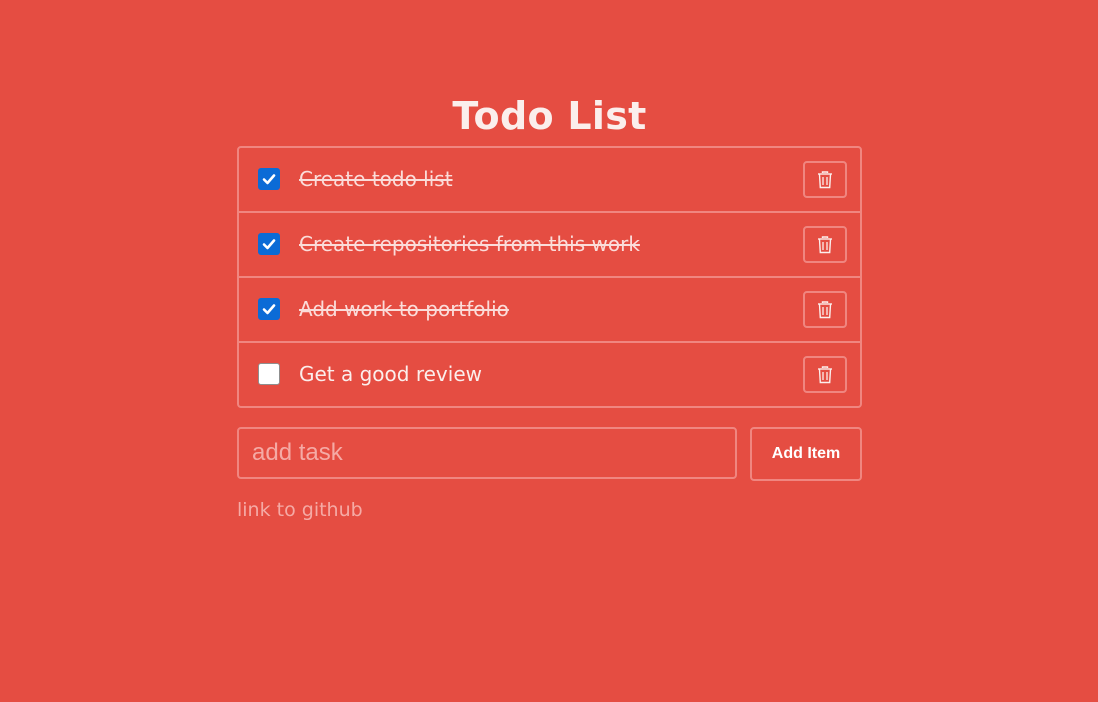  I want to click on todo-item: Get a good review, so click(549, 374).